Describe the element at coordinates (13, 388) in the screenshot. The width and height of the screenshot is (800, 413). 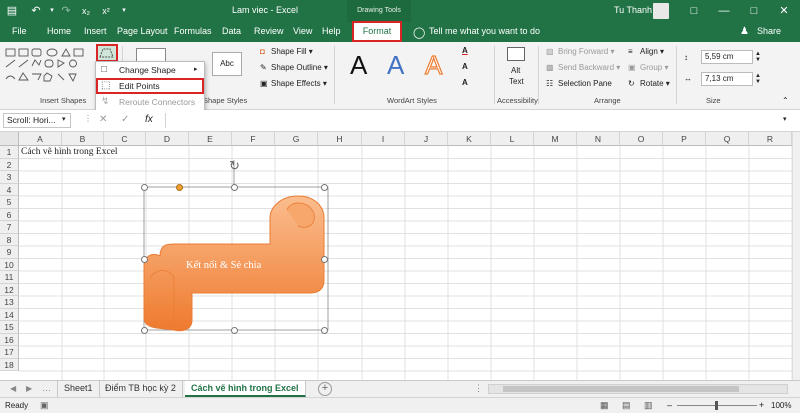
I see `prev-sheet-icon: ◀` at that location.